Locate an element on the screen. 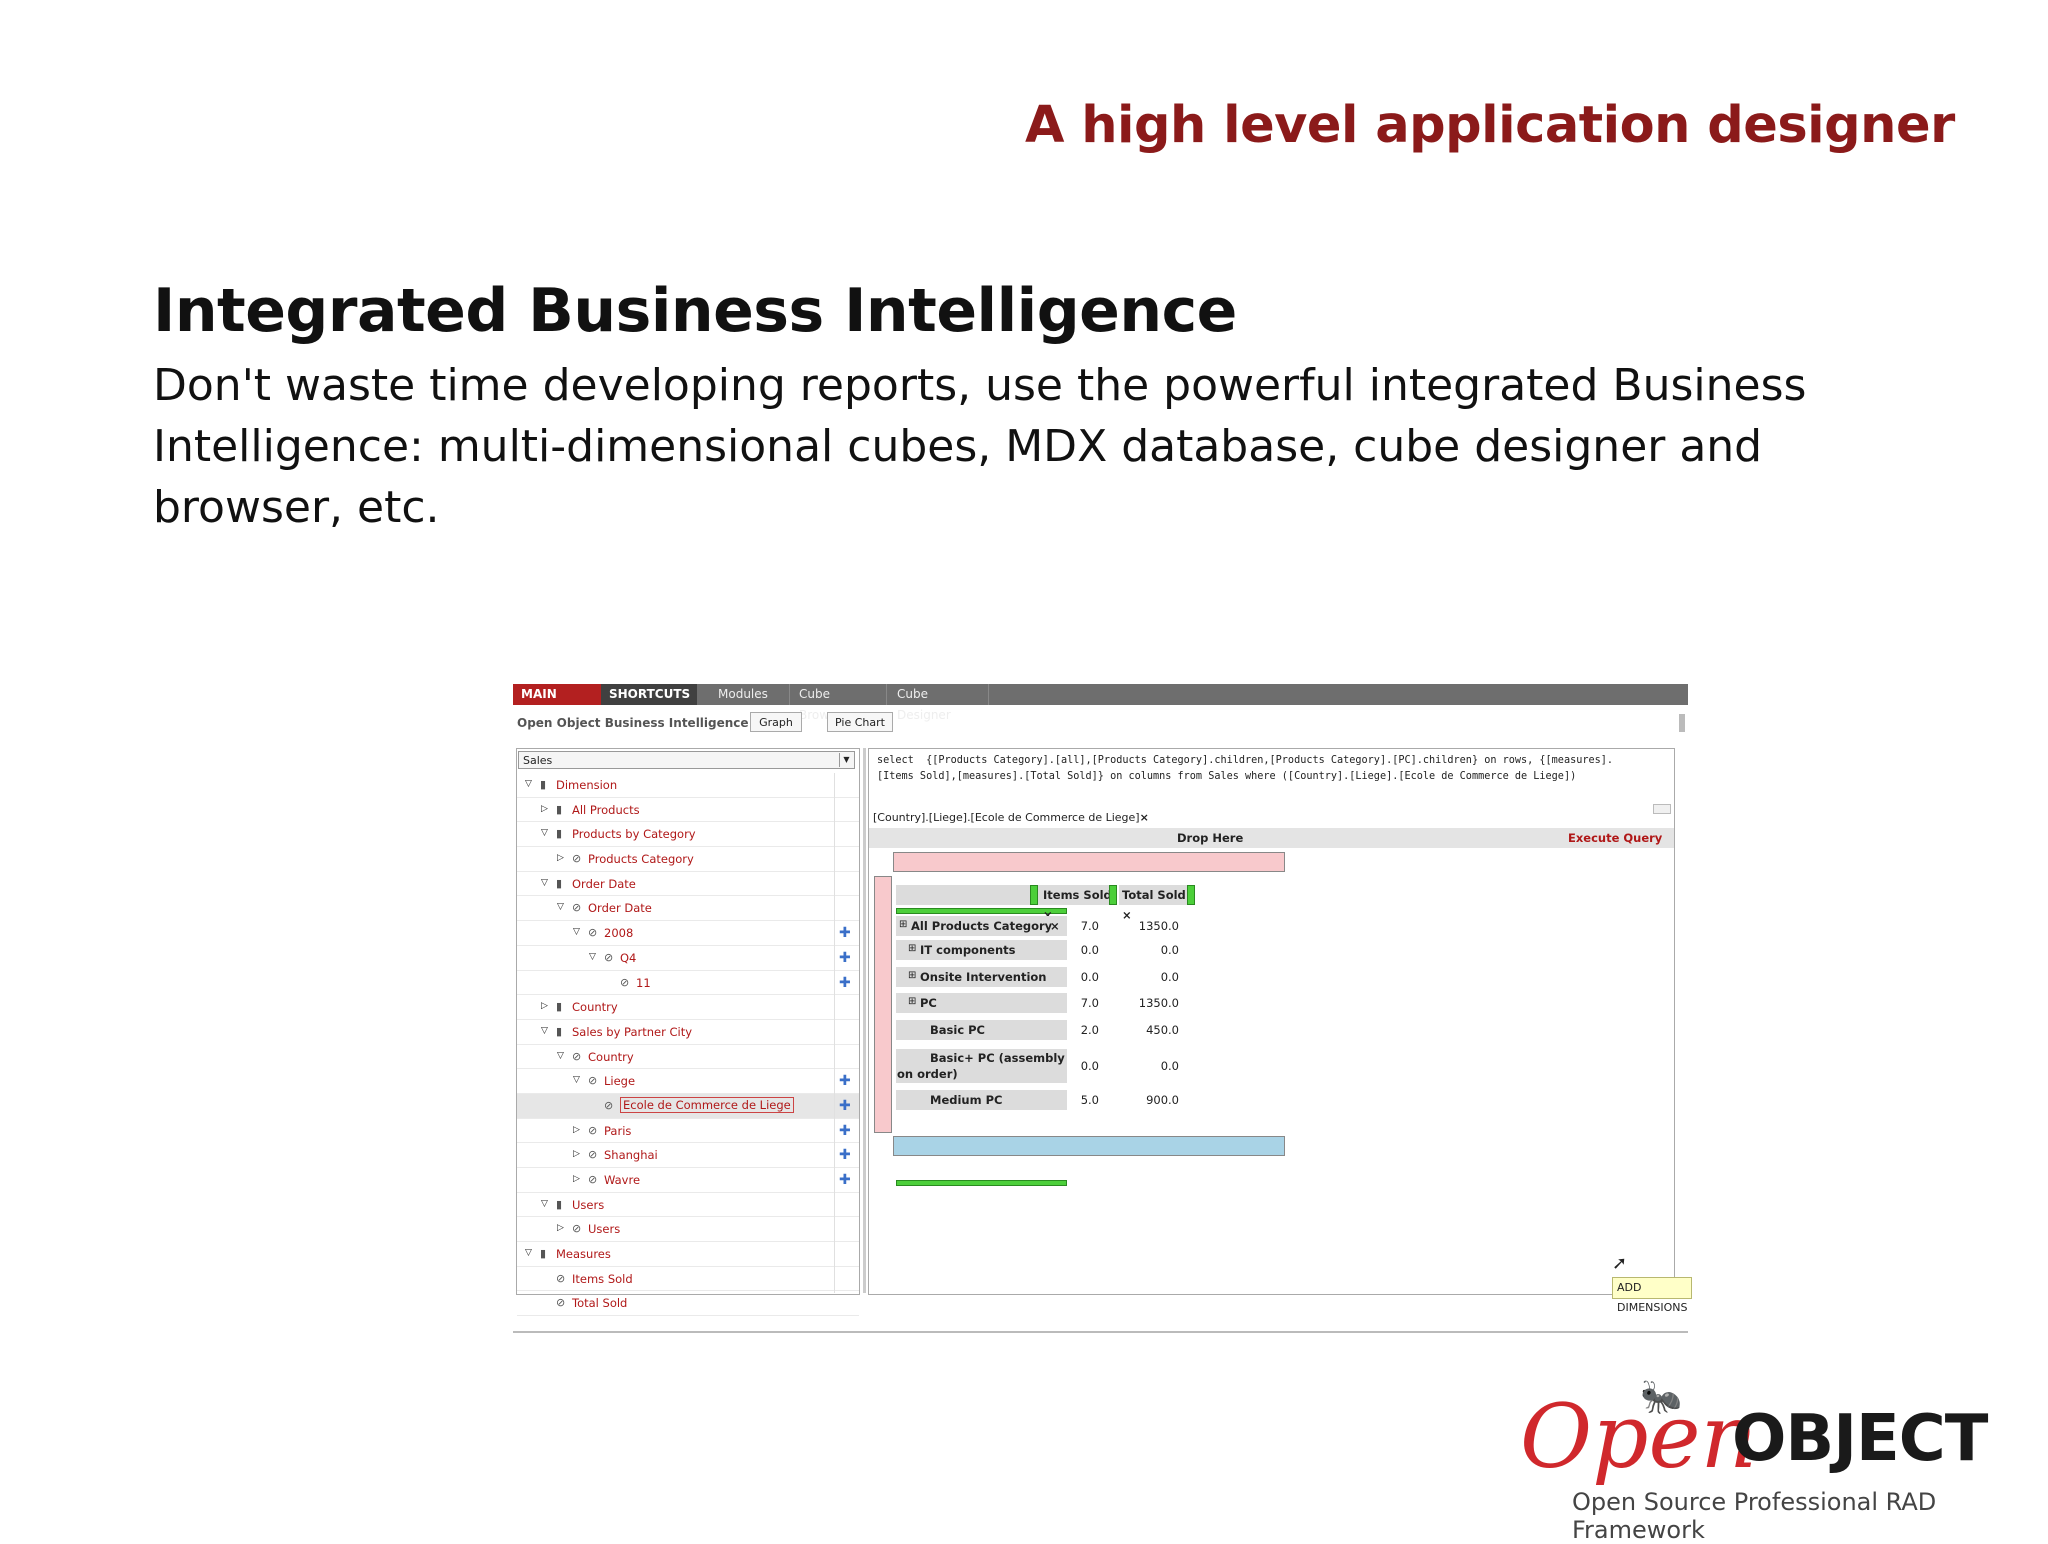  tree-item: ⊘ Ecole de Commerce de Liege ✚ is located at coordinates (688, 1106).